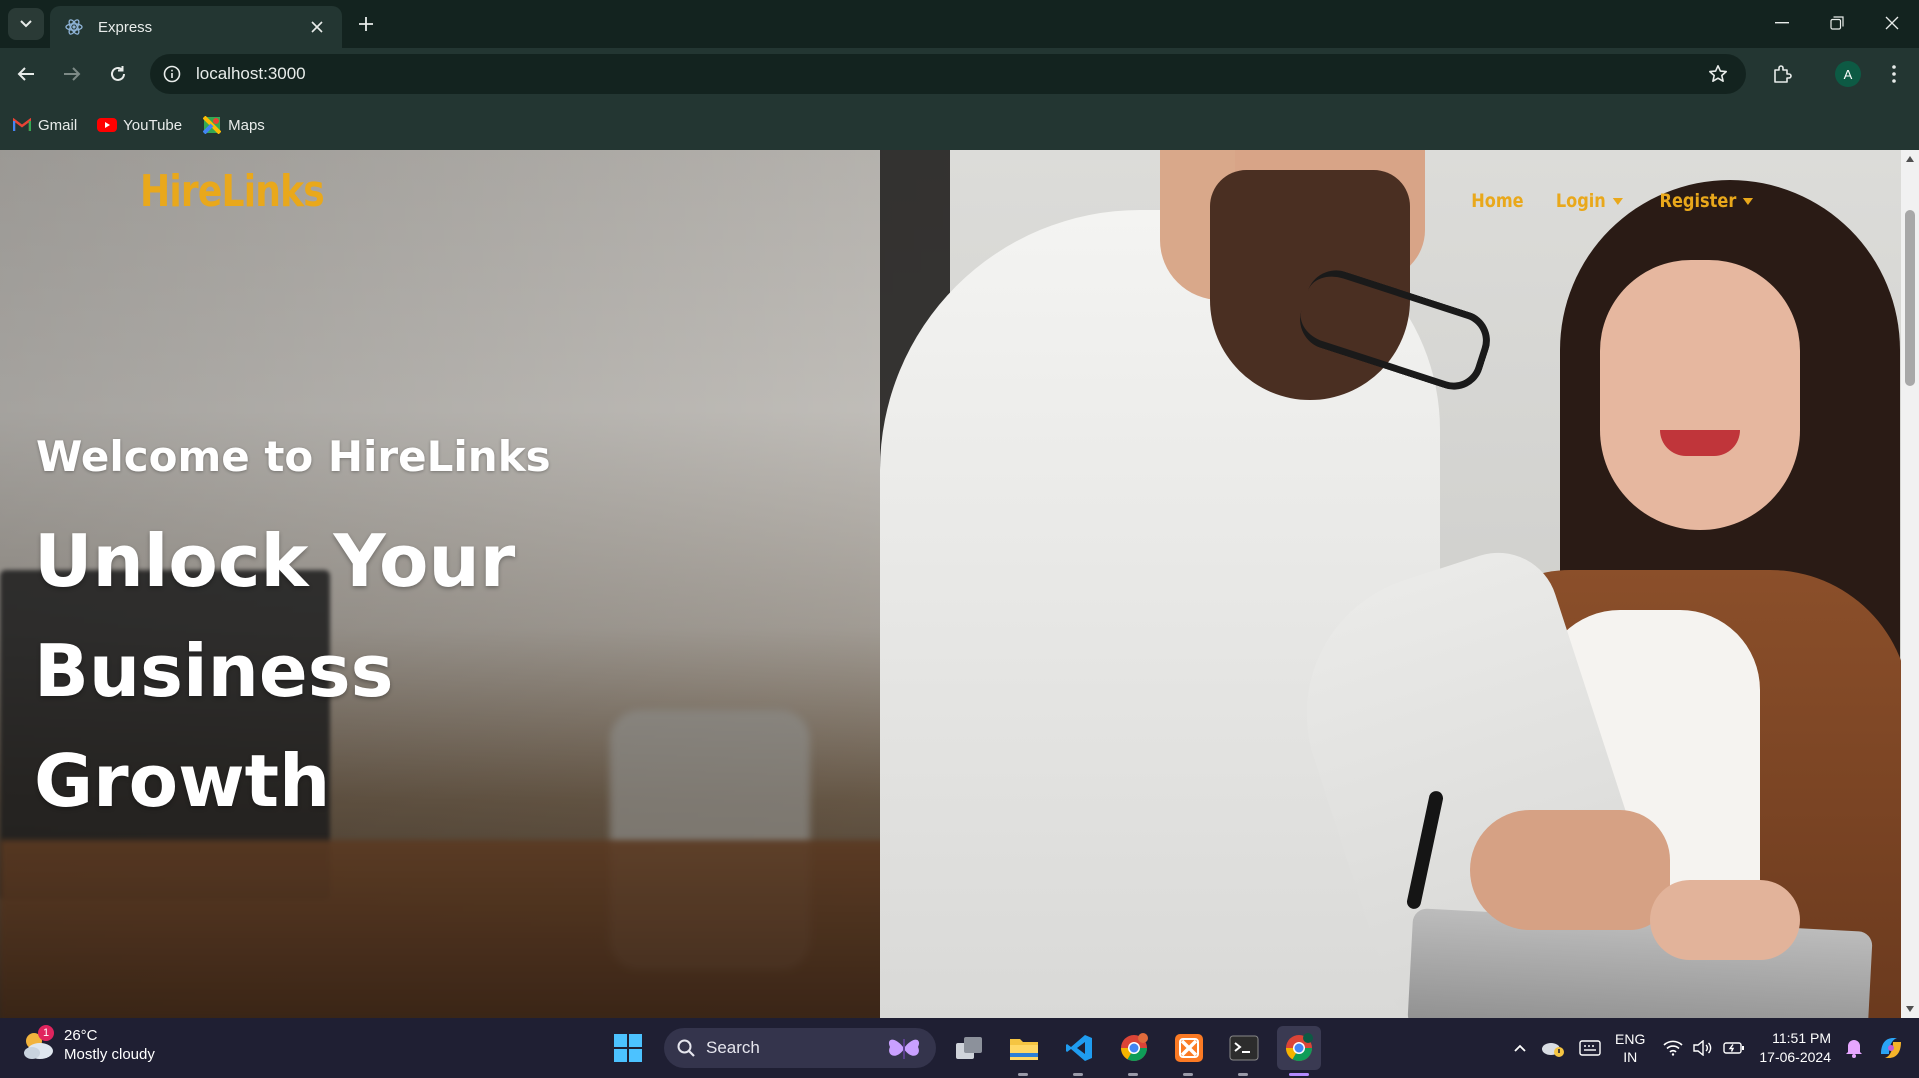 The height and width of the screenshot is (1078, 1919). Describe the element at coordinates (58, 125) in the screenshot. I see `bookmark-label: Gmail` at that location.